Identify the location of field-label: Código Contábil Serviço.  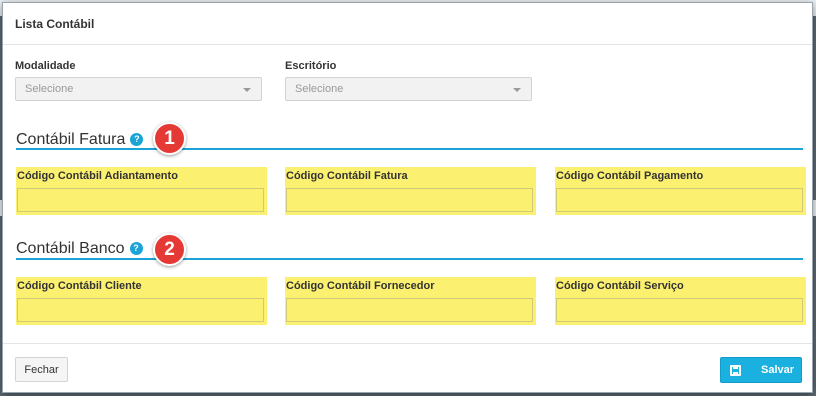
(620, 286).